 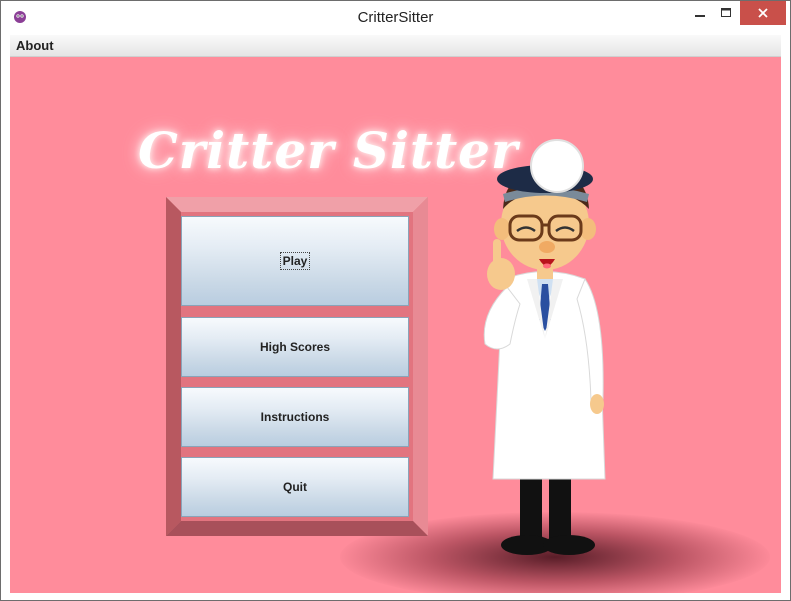 I want to click on high-scores-button: High Scores, so click(x=295, y=347).